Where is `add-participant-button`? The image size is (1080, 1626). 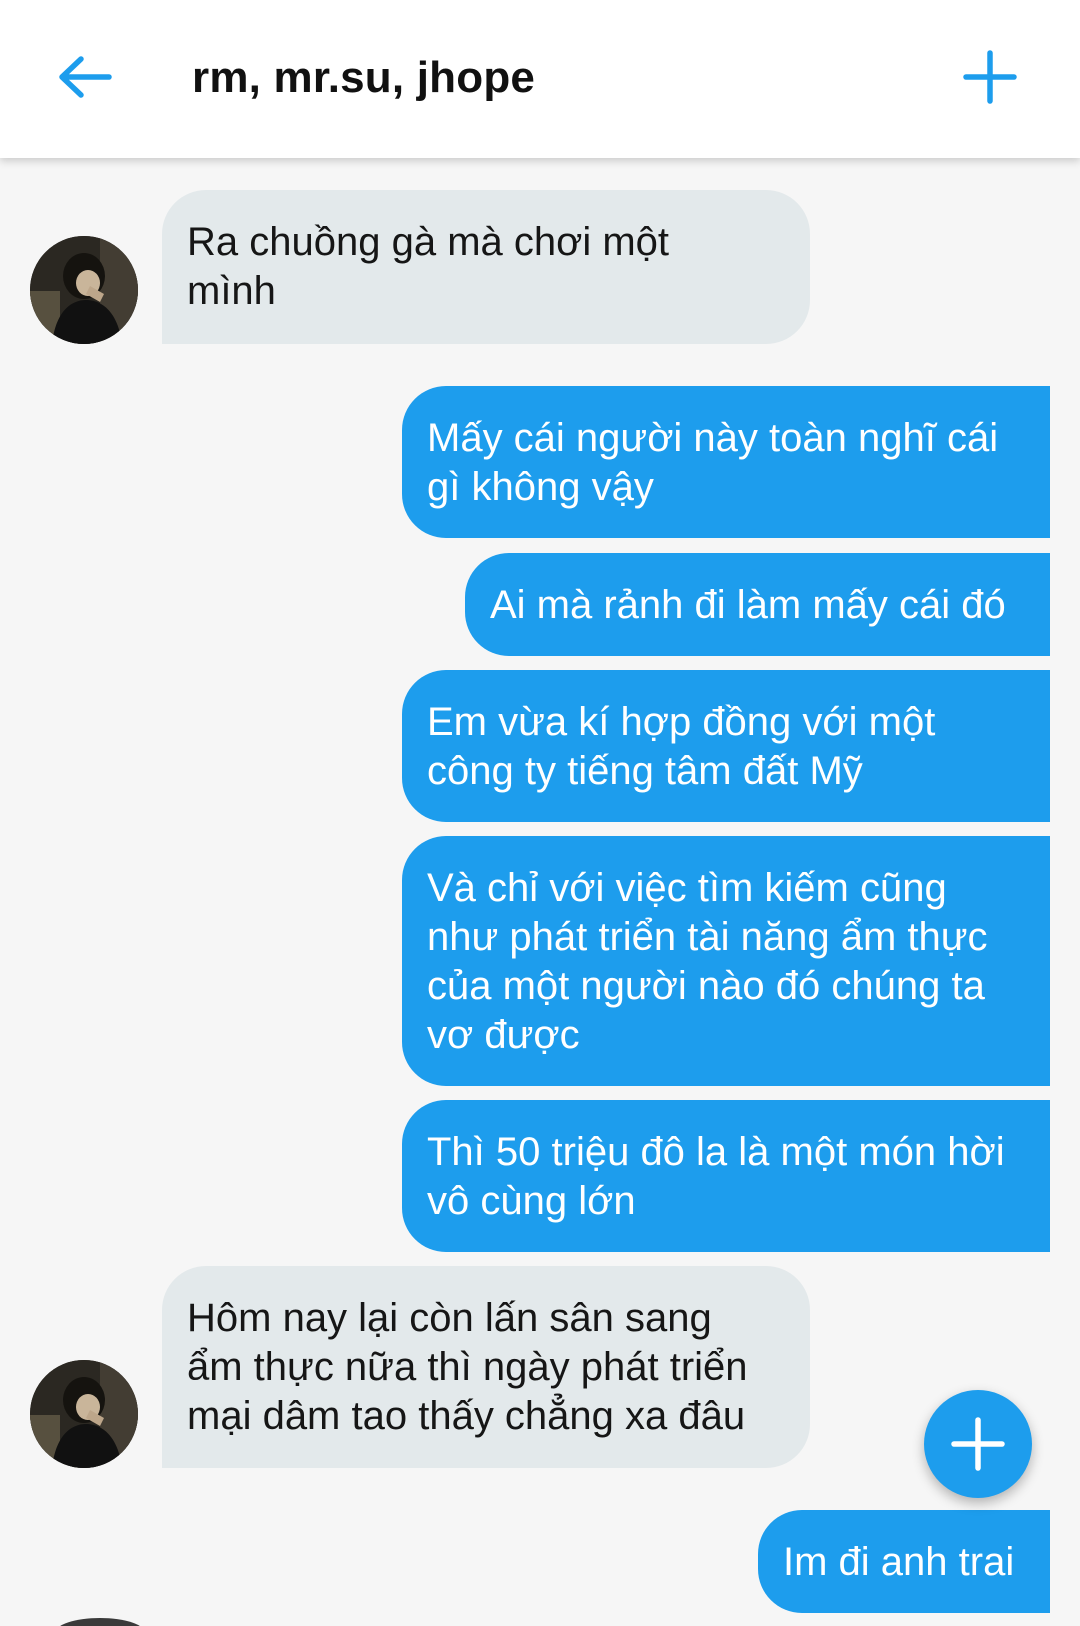
add-participant-button is located at coordinates (990, 77).